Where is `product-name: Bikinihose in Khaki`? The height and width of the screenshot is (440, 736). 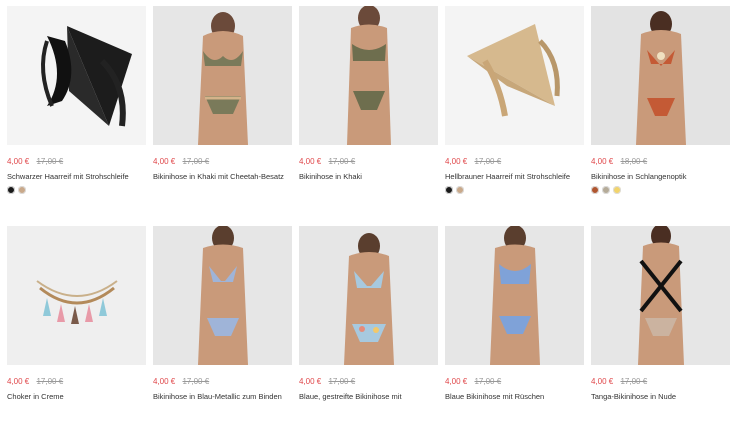
product-name: Bikinihose in Khaki is located at coordinates (368, 177).